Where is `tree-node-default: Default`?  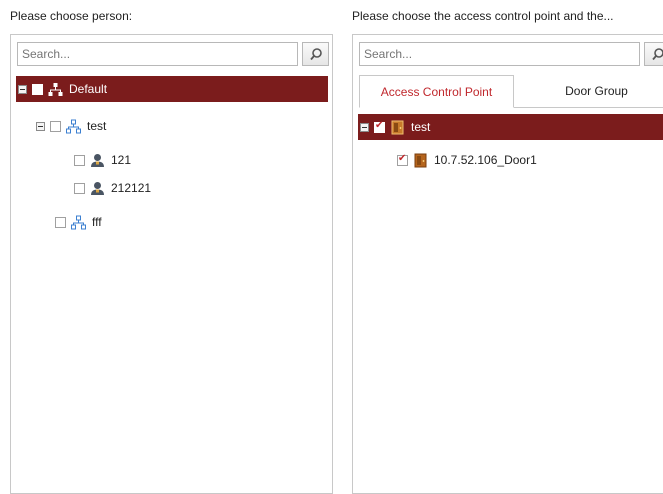 tree-node-default: Default is located at coordinates (172, 89).